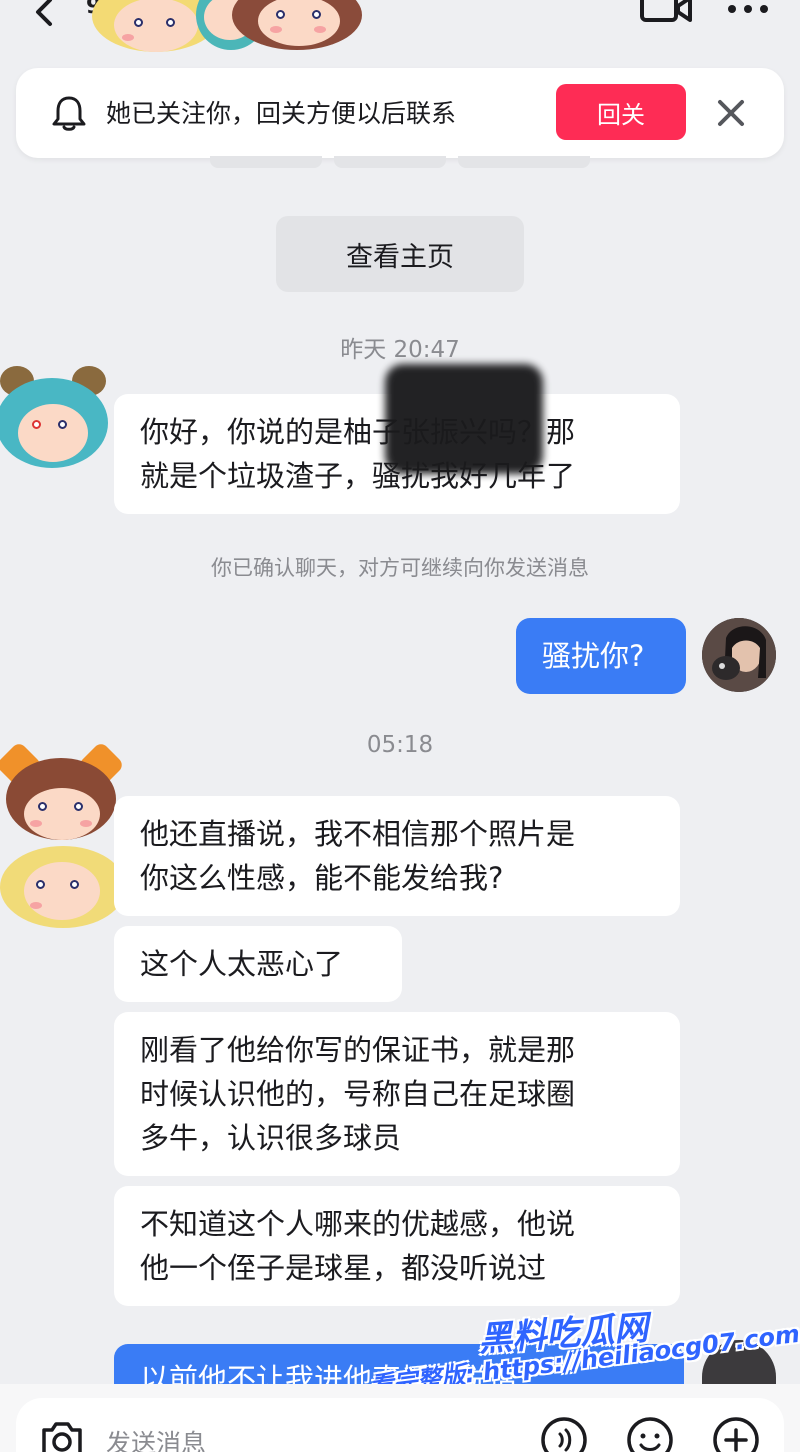 The height and width of the screenshot is (1452, 800). What do you see at coordinates (731, 113) in the screenshot?
I see `close-icon` at bounding box center [731, 113].